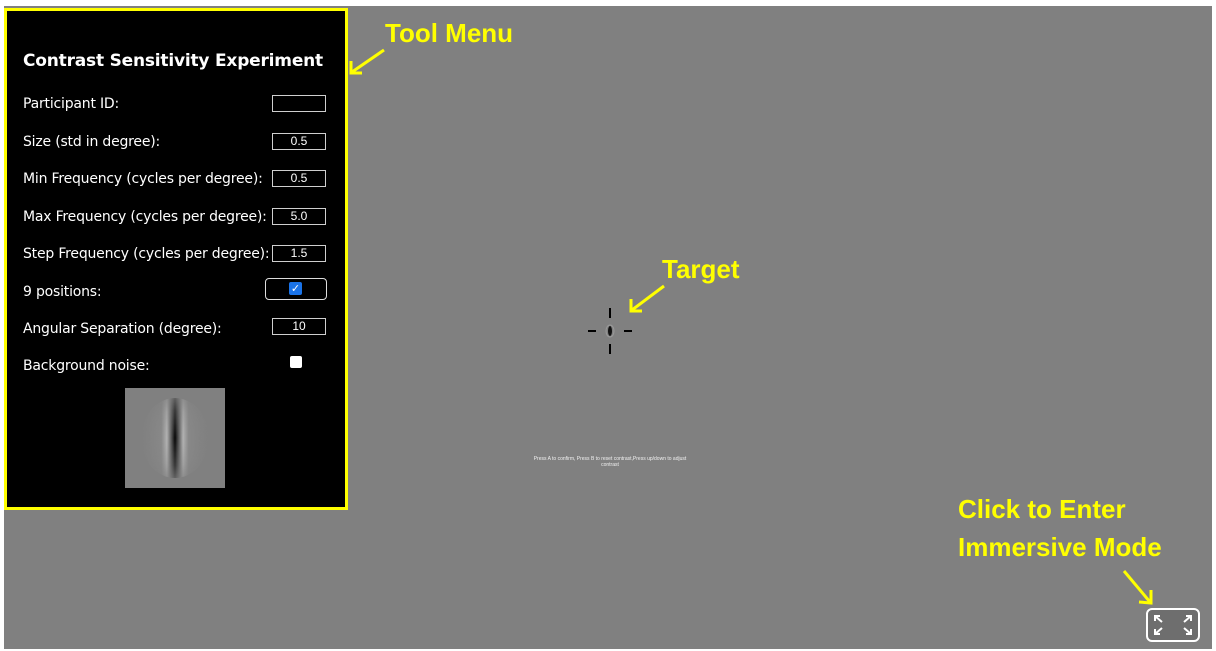  I want to click on fixation-target, so click(610, 331).